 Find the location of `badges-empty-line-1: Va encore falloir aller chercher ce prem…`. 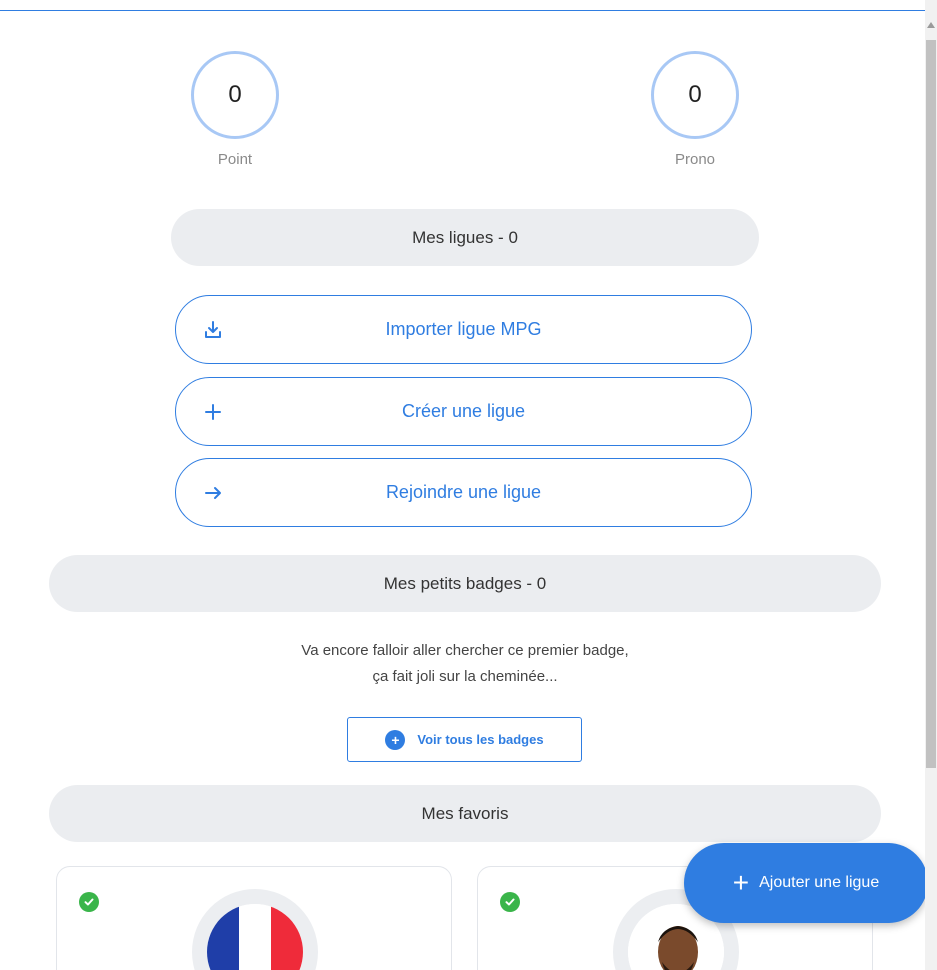

badges-empty-line-1: Va encore falloir aller chercher ce prem… is located at coordinates (465, 650).